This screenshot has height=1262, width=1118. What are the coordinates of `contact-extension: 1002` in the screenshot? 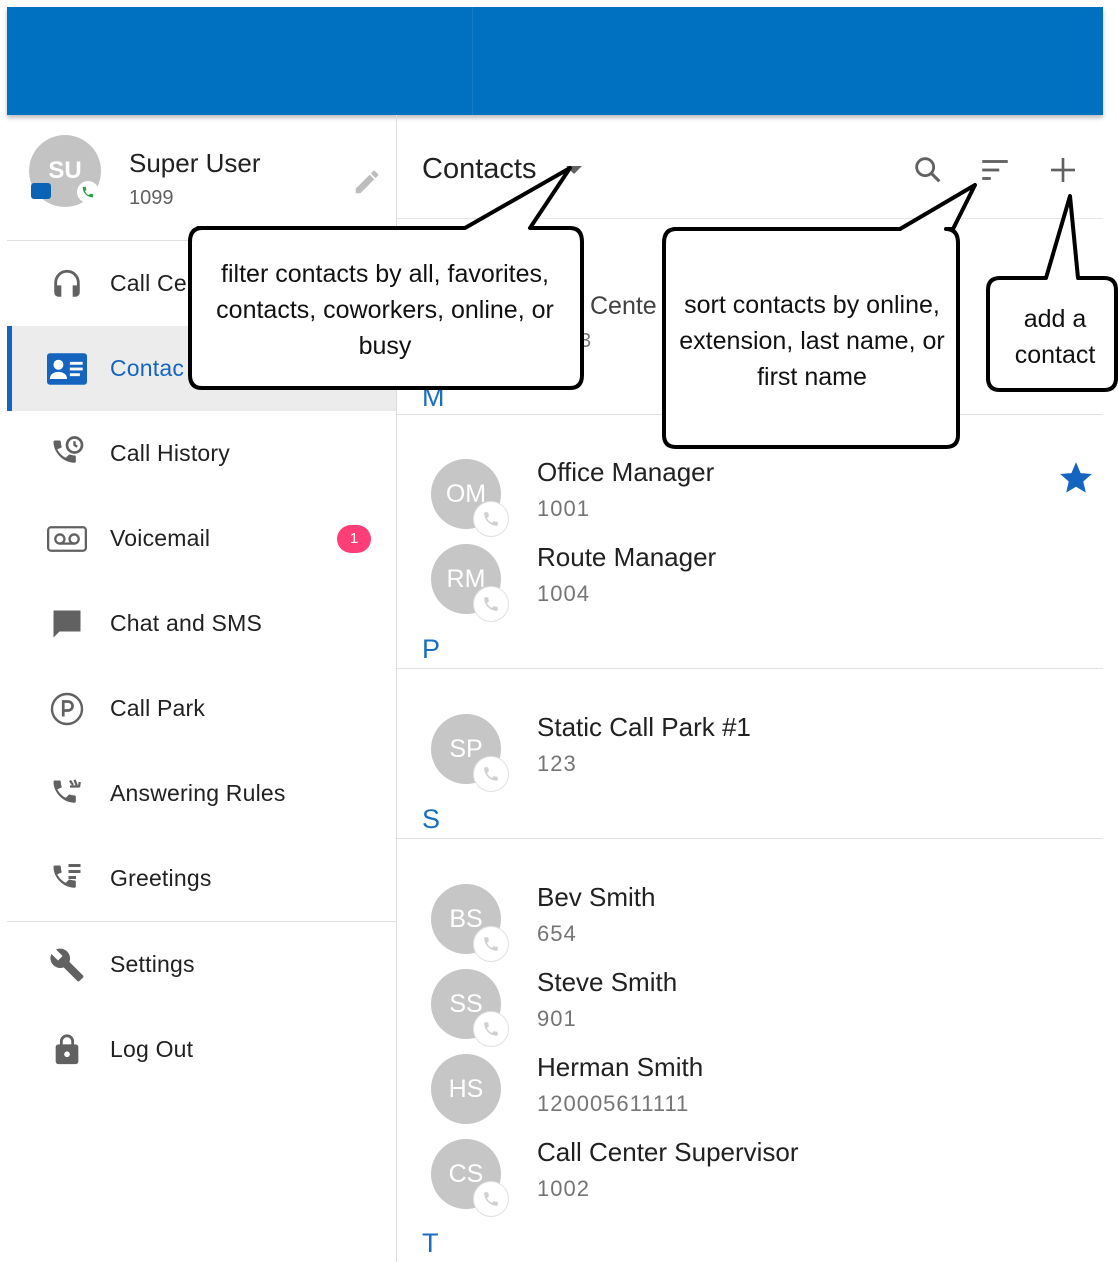 It's located at (563, 1188).